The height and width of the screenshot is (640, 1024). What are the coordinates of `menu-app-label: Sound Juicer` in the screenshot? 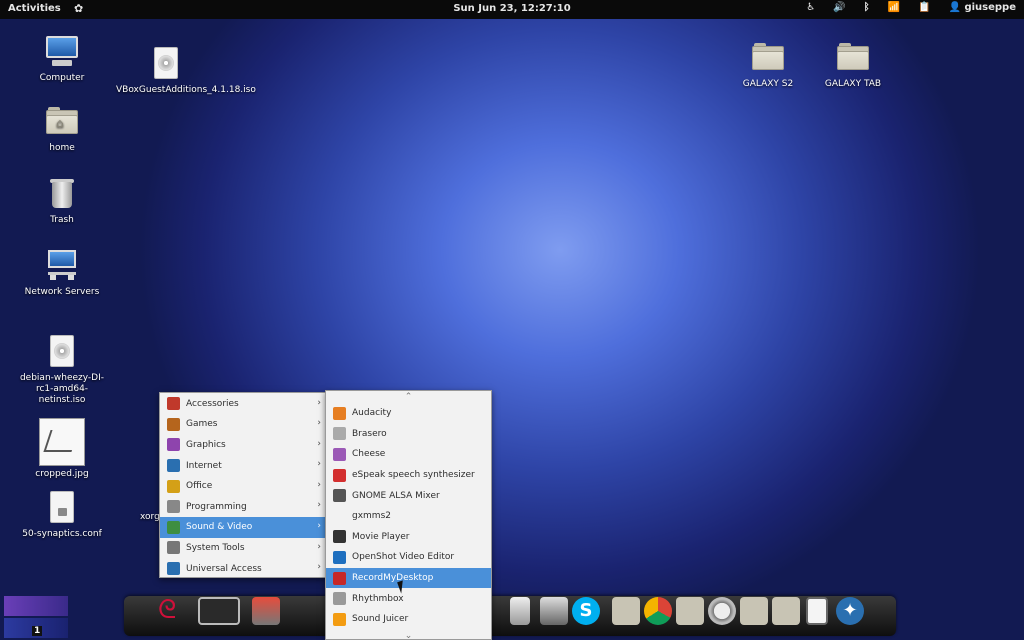 It's located at (380, 619).